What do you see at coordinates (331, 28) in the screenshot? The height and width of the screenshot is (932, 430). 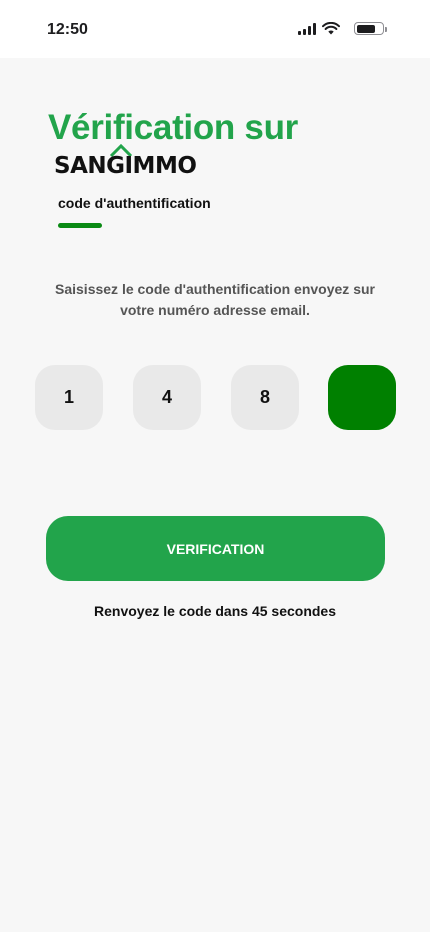 I see `wifi-icon` at bounding box center [331, 28].